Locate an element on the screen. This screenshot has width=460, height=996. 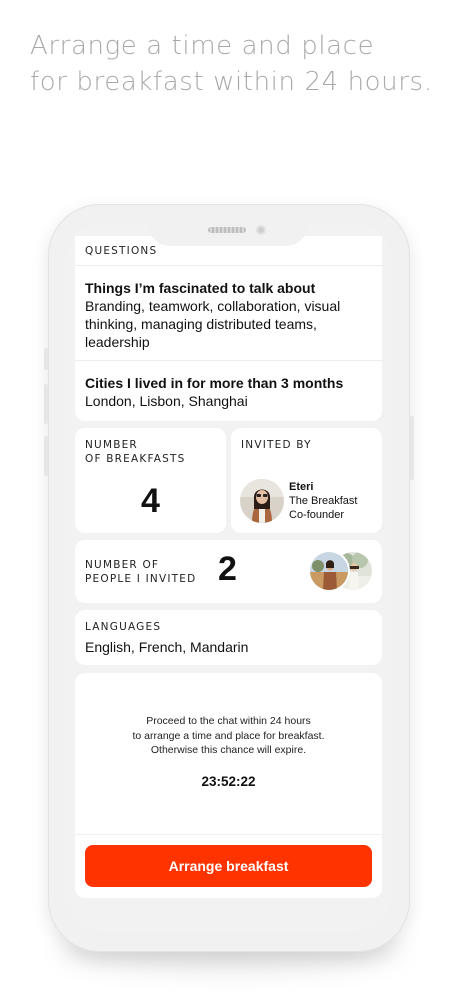
headline-line-1: Arrange a time and place is located at coordinates (202, 46).